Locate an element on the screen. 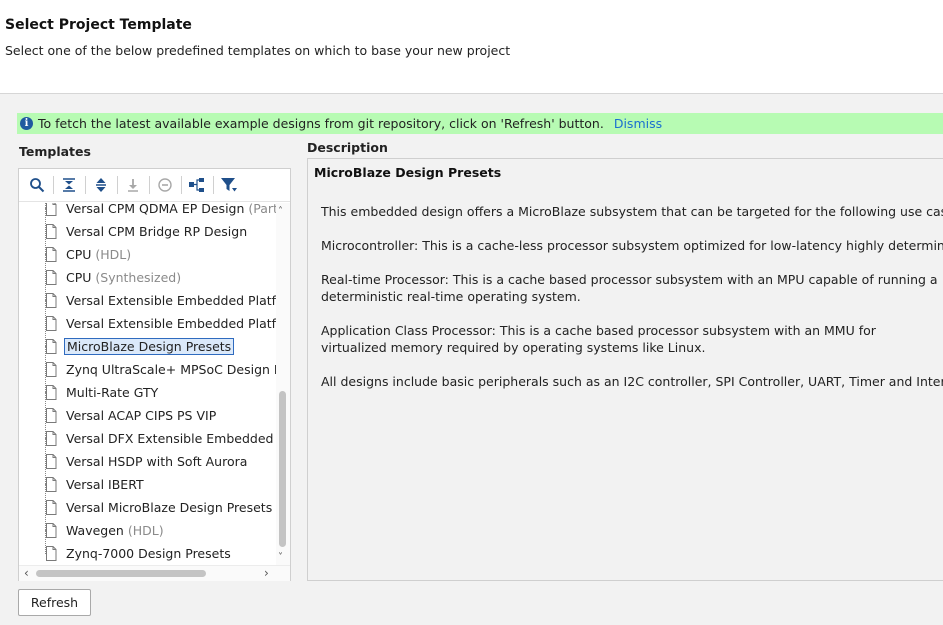 This screenshot has width=943, height=625. template-name: Multi-Rate GTY is located at coordinates (112, 392).